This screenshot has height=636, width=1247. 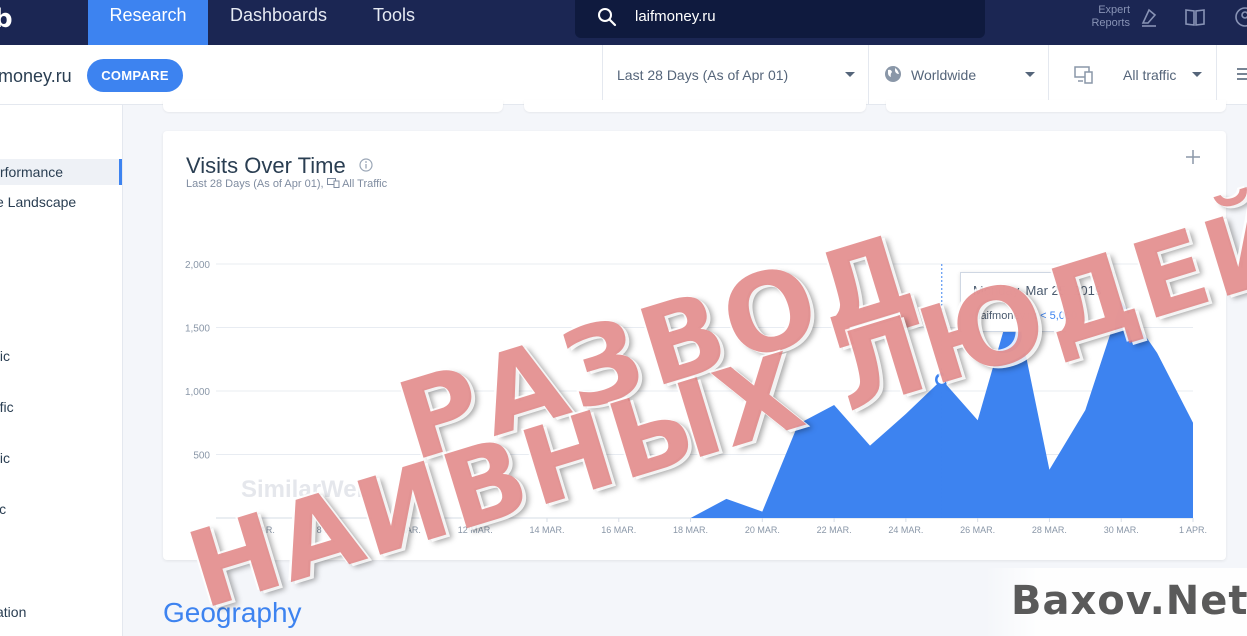 I want to click on corner-watermark-text: Baxov.Net, so click(x=1129, y=601).